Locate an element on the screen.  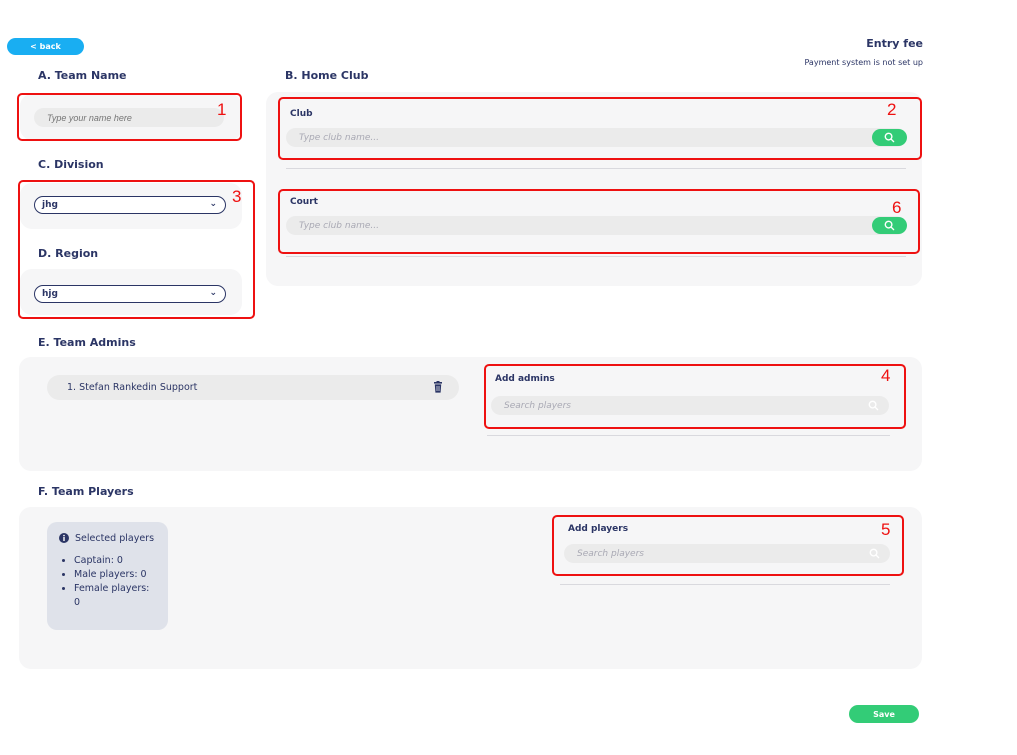
team-players-title: F. Team Players is located at coordinates (86, 491).